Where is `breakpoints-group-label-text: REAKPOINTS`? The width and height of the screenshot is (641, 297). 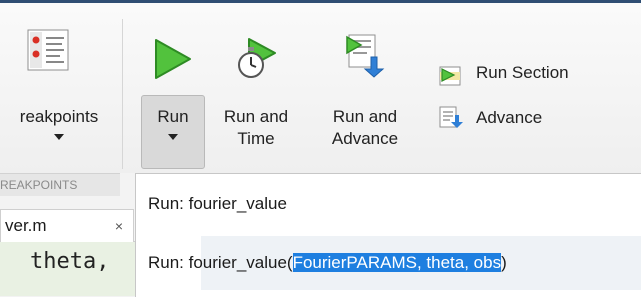 breakpoints-group-label-text: REAKPOINTS is located at coordinates (39, 185).